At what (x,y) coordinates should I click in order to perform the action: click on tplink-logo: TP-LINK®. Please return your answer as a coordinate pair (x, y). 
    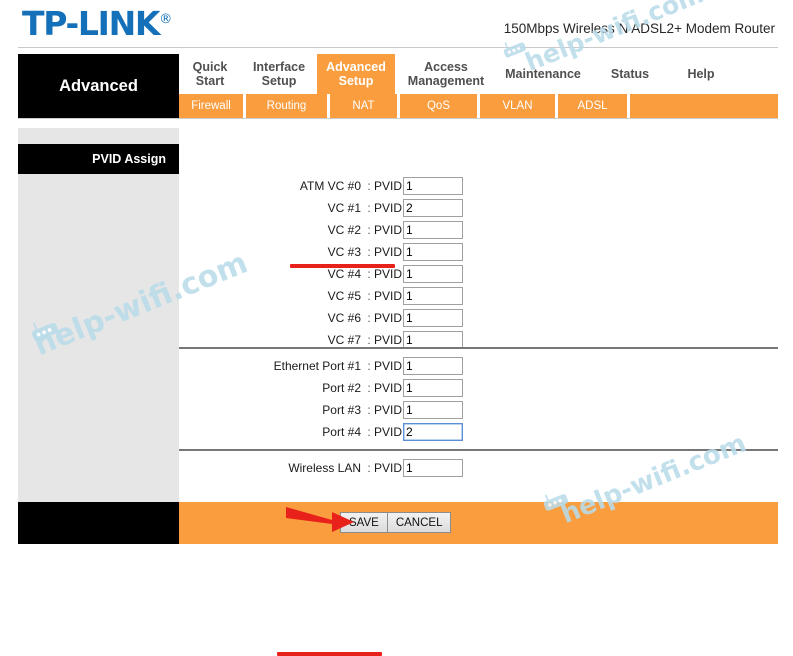
    Looking at the image, I should click on (97, 23).